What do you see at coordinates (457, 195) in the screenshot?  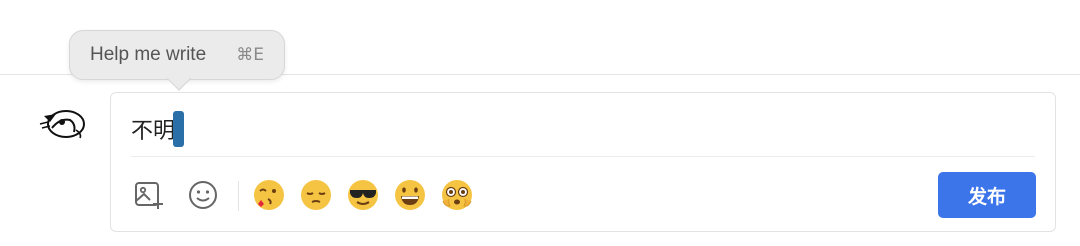 I see `flushed-emoji-icon` at bounding box center [457, 195].